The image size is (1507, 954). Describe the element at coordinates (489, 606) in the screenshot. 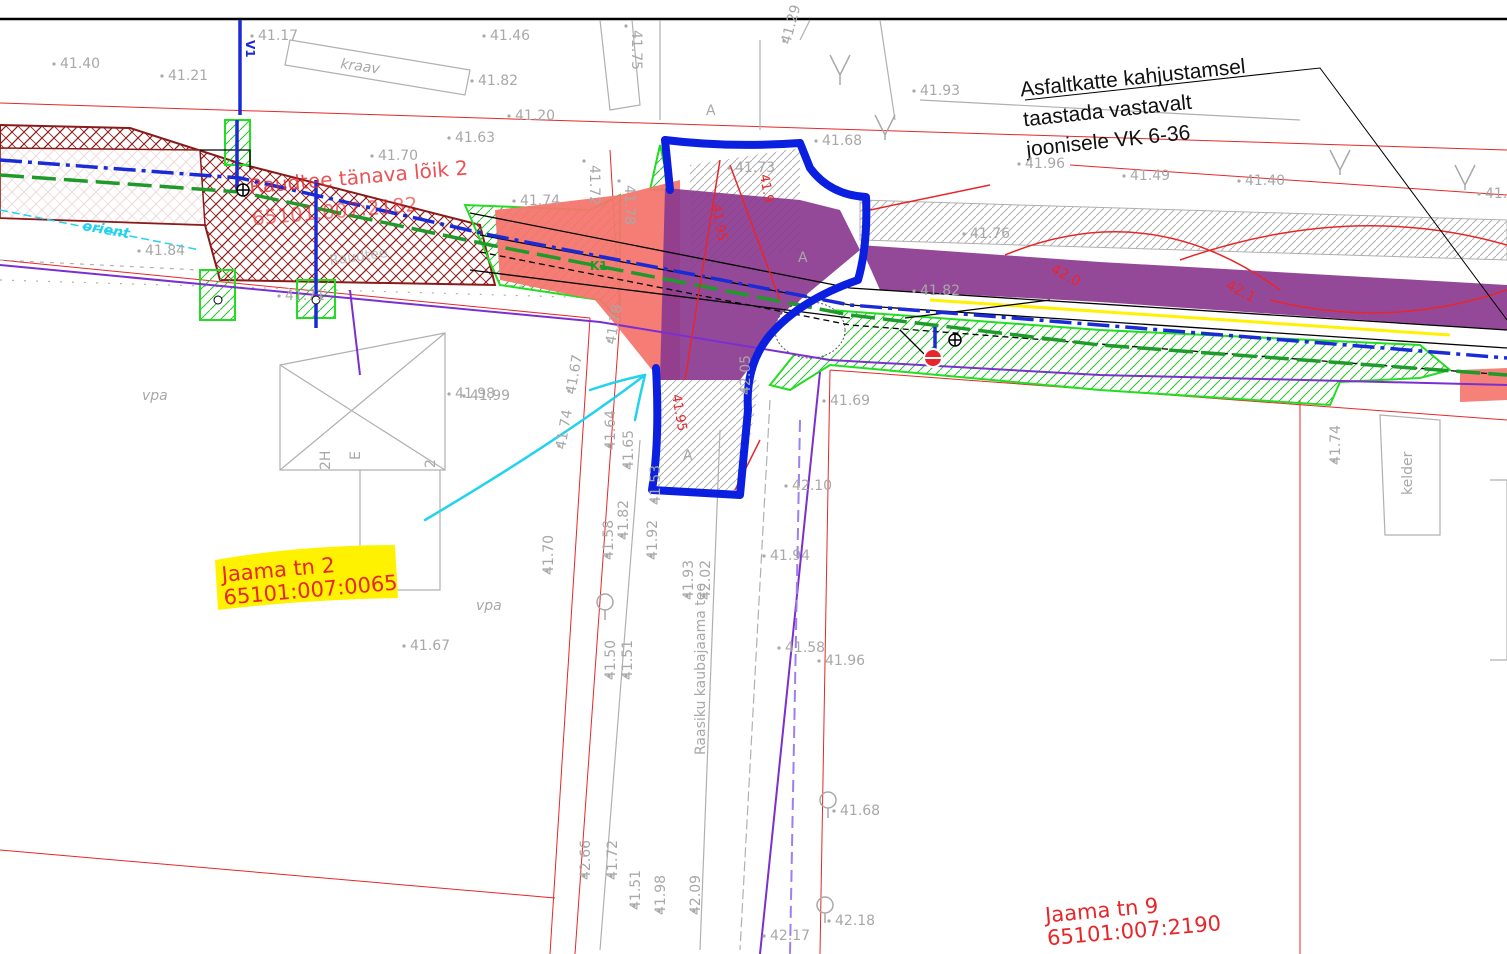

I see `vpa-label-2: vpa` at that location.